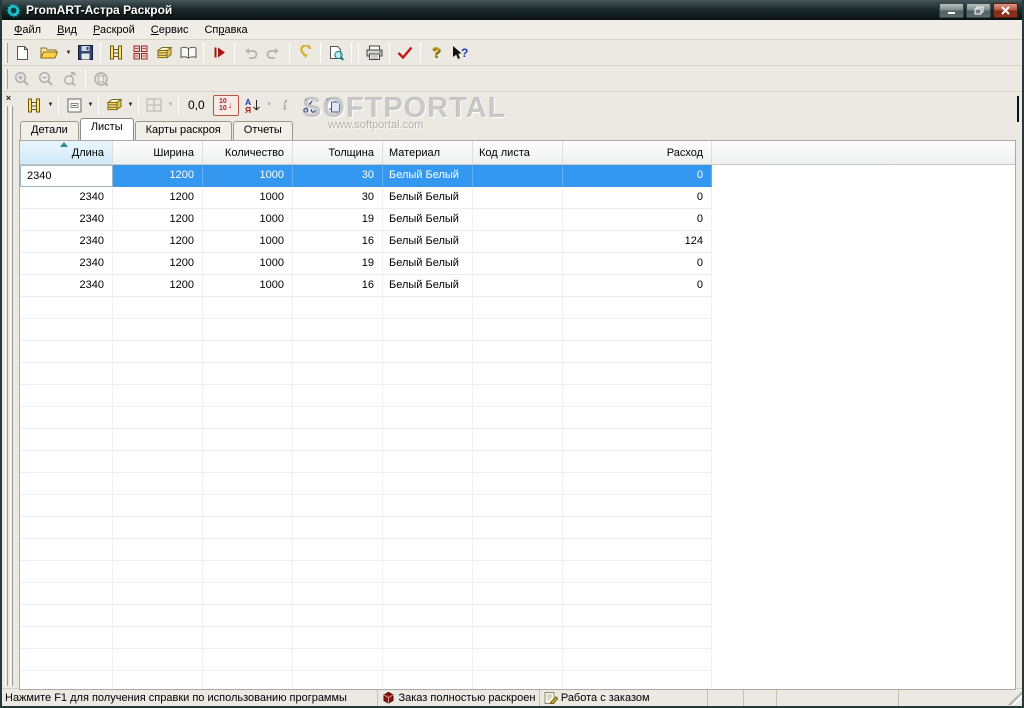 This screenshot has height=708, width=1024. What do you see at coordinates (428, 152) in the screenshot?
I see `column-header-4: Материал` at bounding box center [428, 152].